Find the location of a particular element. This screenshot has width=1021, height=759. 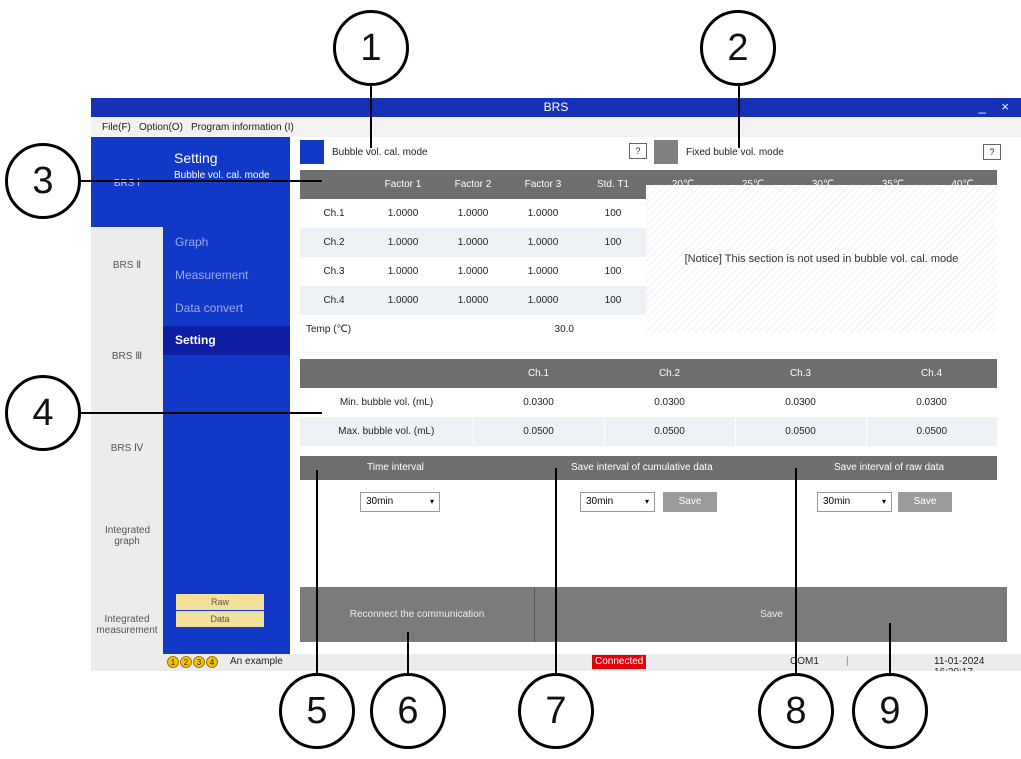

window-title: BRS is located at coordinates (556, 107).